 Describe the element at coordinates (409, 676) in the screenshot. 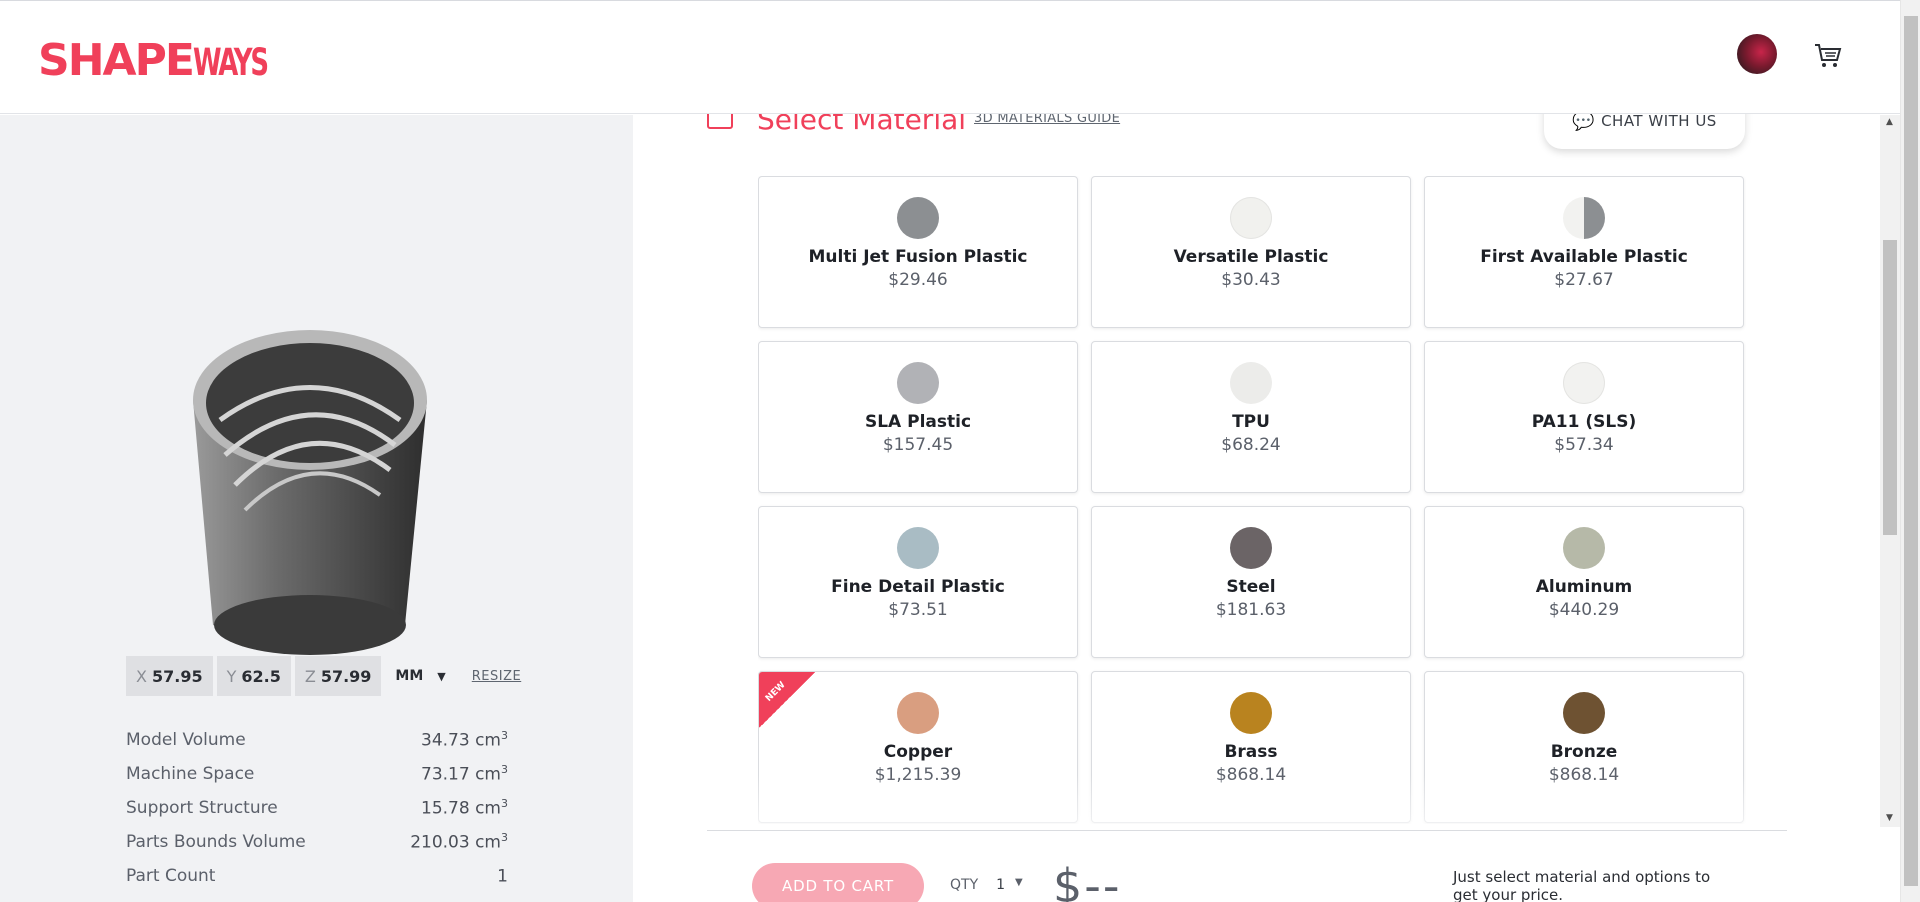

I see `unit-label: MM` at that location.